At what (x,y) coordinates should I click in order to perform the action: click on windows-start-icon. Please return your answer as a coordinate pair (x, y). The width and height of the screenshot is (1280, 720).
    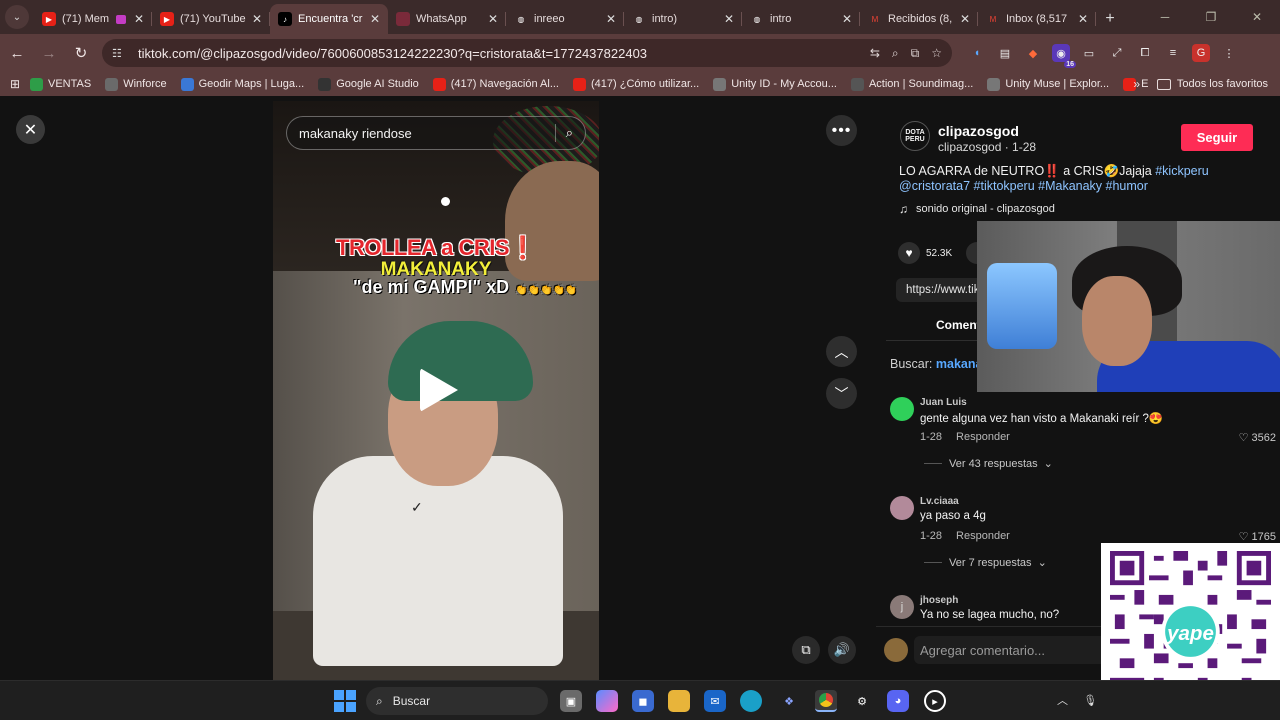
    Looking at the image, I should click on (345, 701).